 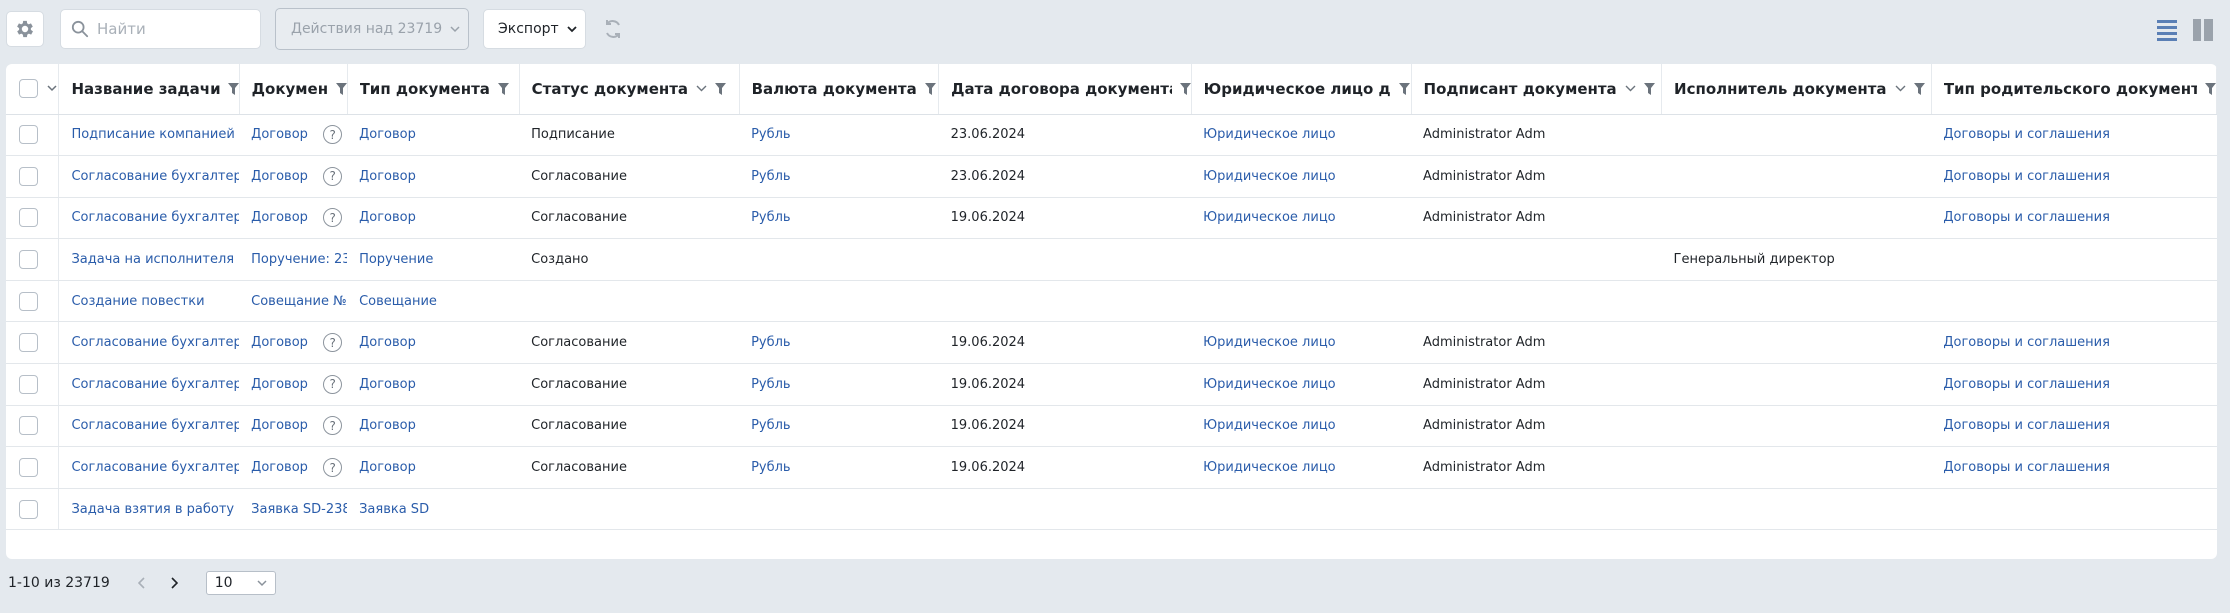 I want to click on column-header: Подписант документа, so click(x=1537, y=89).